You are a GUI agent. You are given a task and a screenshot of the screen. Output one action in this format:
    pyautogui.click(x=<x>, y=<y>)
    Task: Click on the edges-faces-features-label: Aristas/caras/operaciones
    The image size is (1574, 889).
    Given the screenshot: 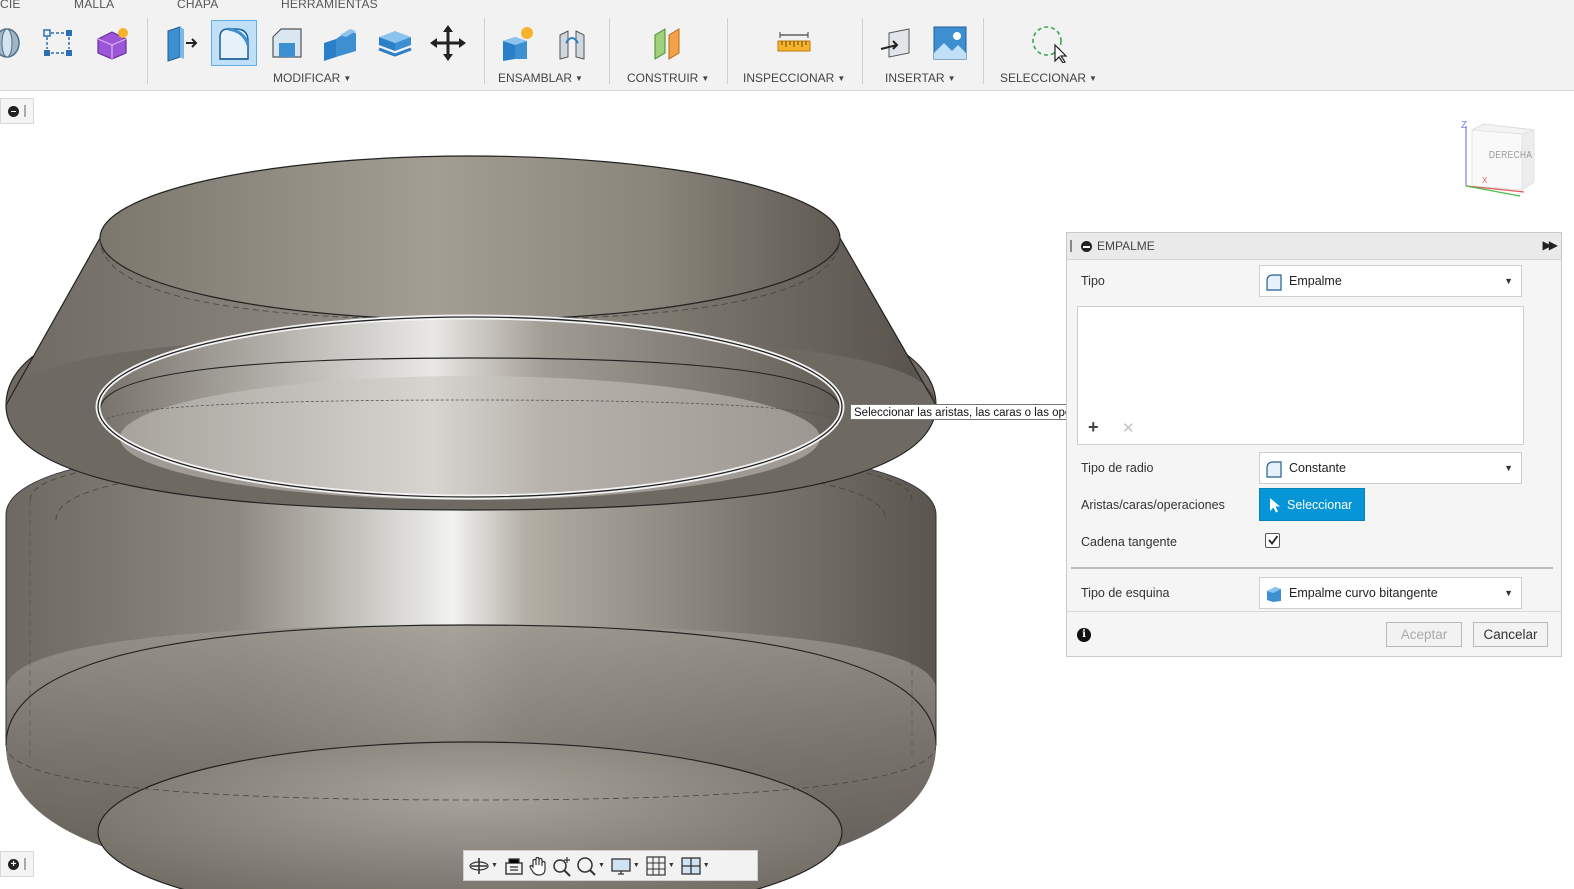 What is the action you would take?
    pyautogui.click(x=1153, y=505)
    